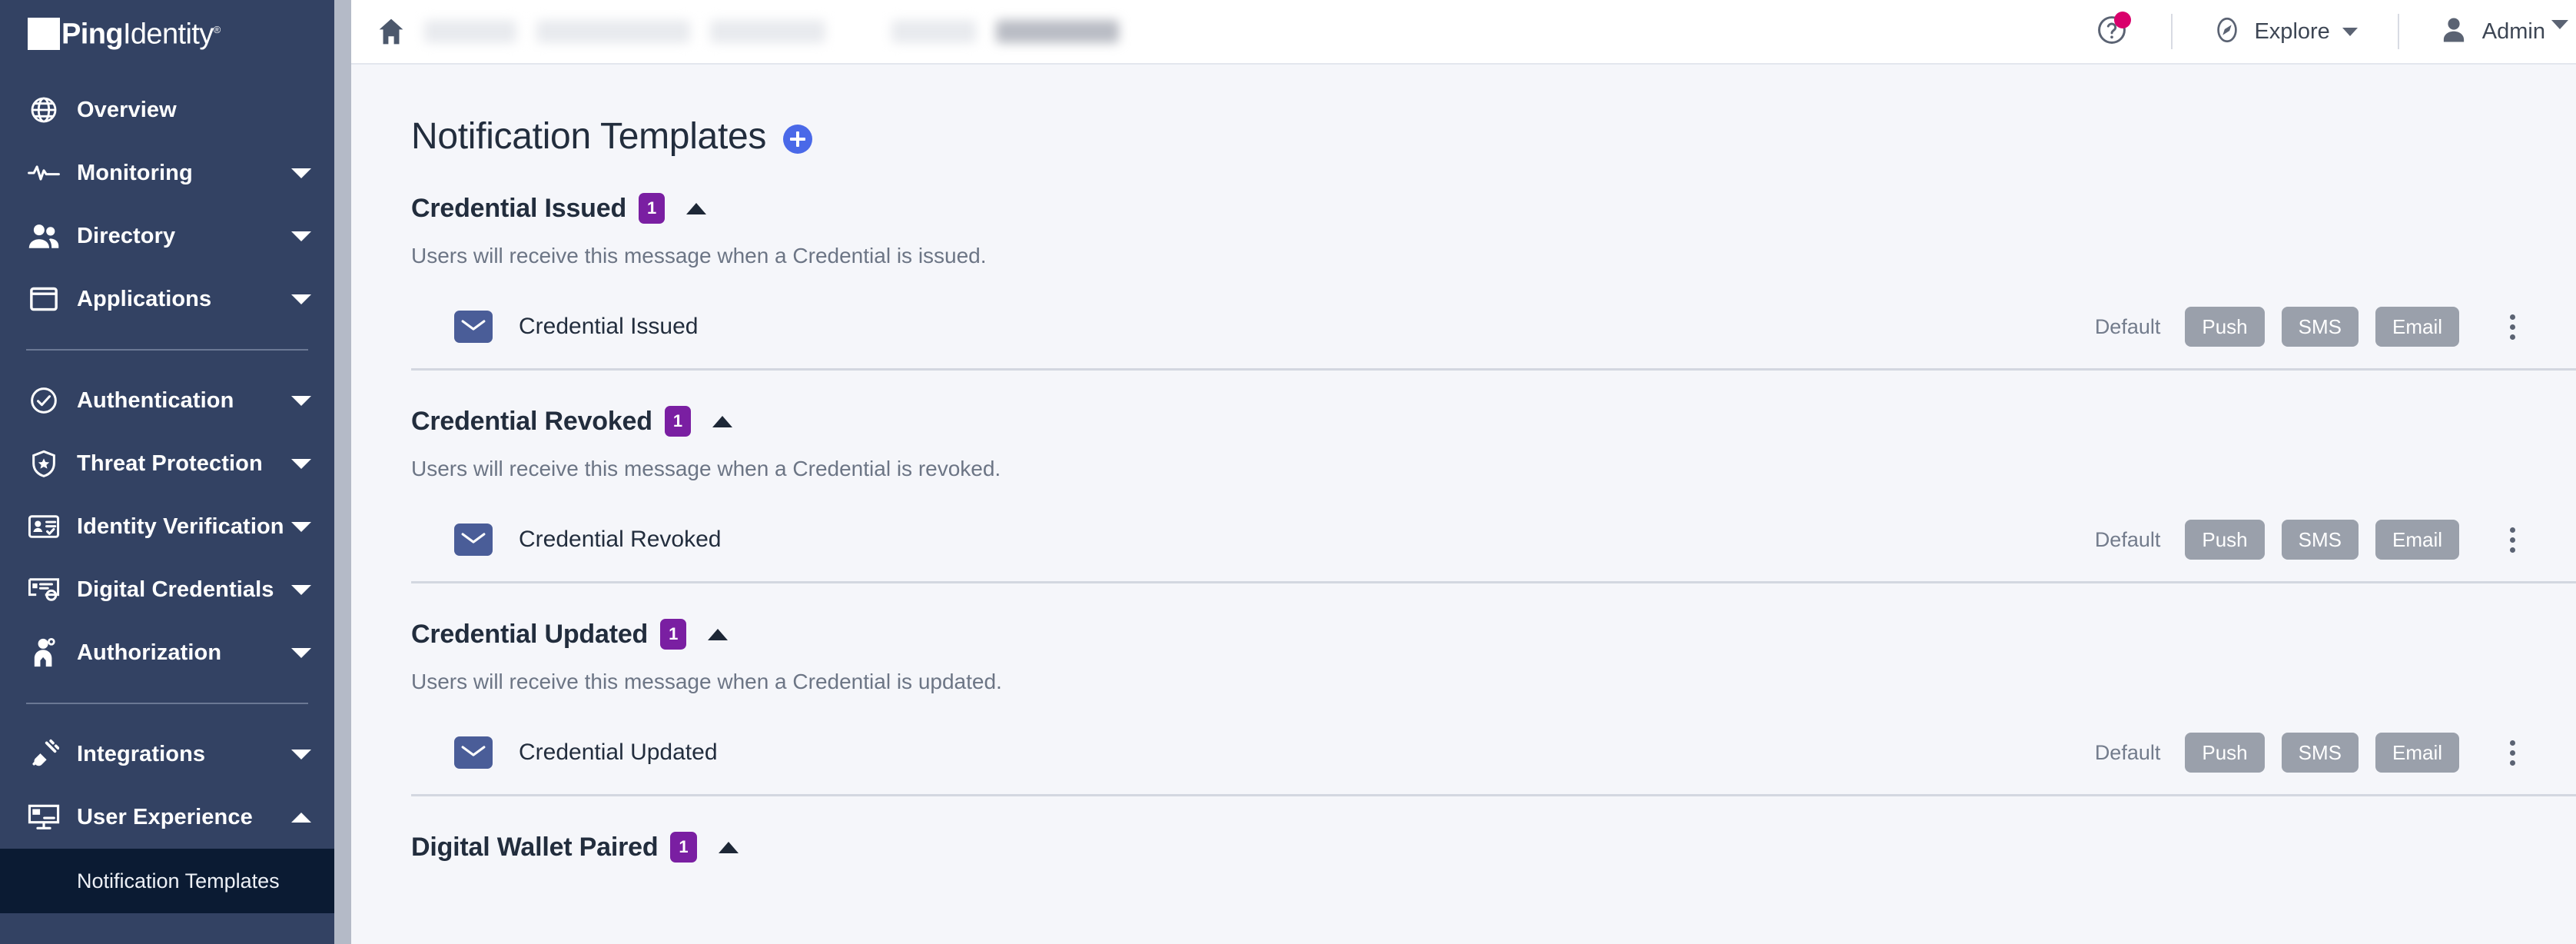 The height and width of the screenshot is (944, 2576). Describe the element at coordinates (167, 350) in the screenshot. I see `sidebar-divider` at that location.